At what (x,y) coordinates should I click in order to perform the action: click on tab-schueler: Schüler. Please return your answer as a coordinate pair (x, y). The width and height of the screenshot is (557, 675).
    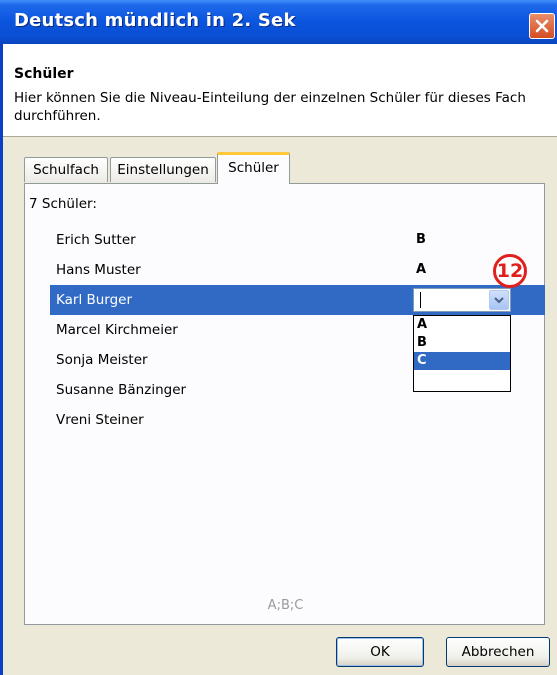
    Looking at the image, I should click on (253, 168).